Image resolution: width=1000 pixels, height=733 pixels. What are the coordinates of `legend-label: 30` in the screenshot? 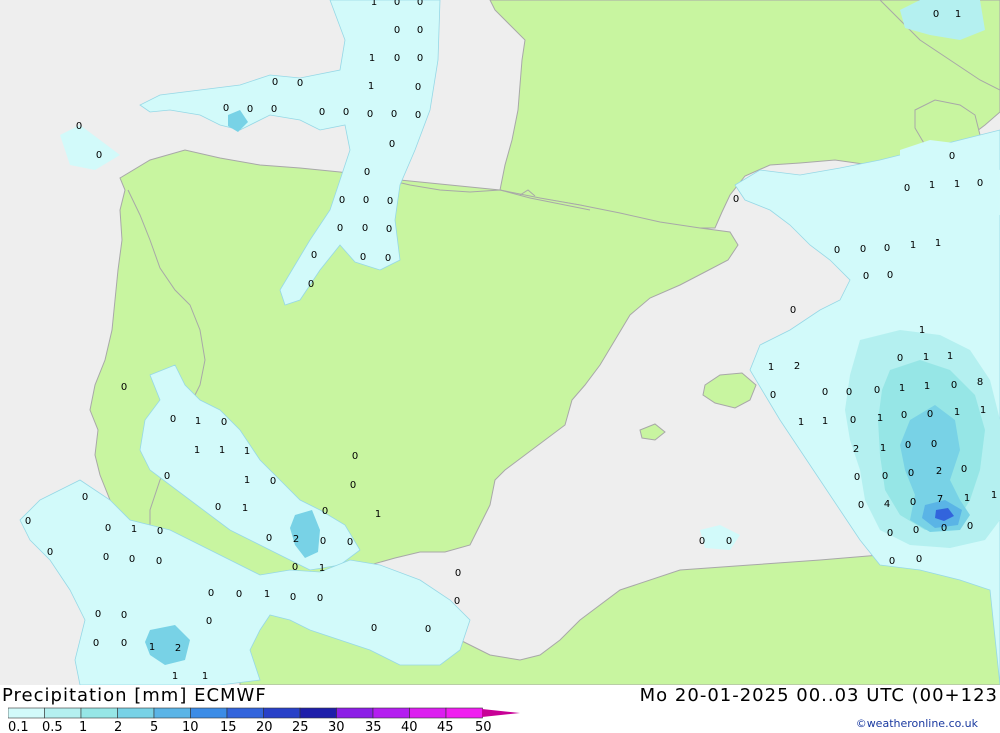 It's located at (336, 726).